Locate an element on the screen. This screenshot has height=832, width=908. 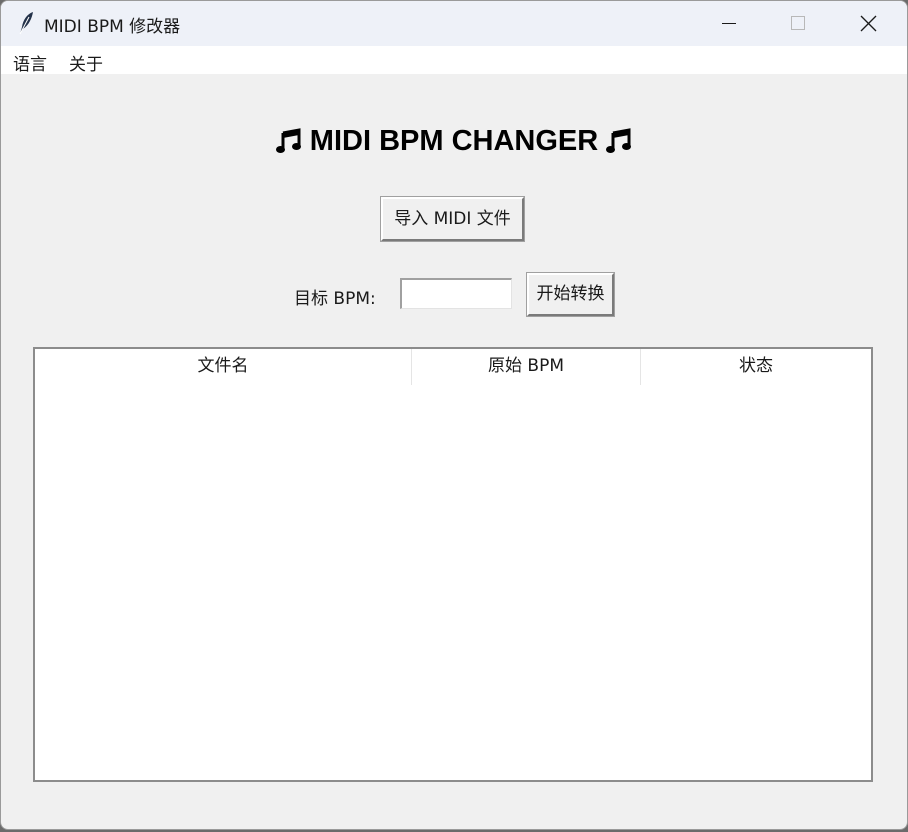
maximize-icon is located at coordinates (798, 23).